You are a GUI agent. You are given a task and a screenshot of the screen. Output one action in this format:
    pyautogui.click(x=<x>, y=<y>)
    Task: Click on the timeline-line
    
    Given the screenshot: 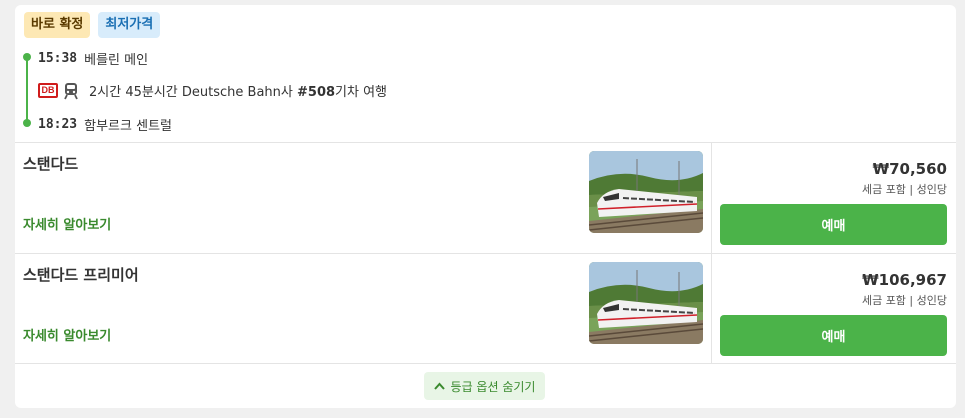 What is the action you would take?
    pyautogui.click(x=27, y=90)
    